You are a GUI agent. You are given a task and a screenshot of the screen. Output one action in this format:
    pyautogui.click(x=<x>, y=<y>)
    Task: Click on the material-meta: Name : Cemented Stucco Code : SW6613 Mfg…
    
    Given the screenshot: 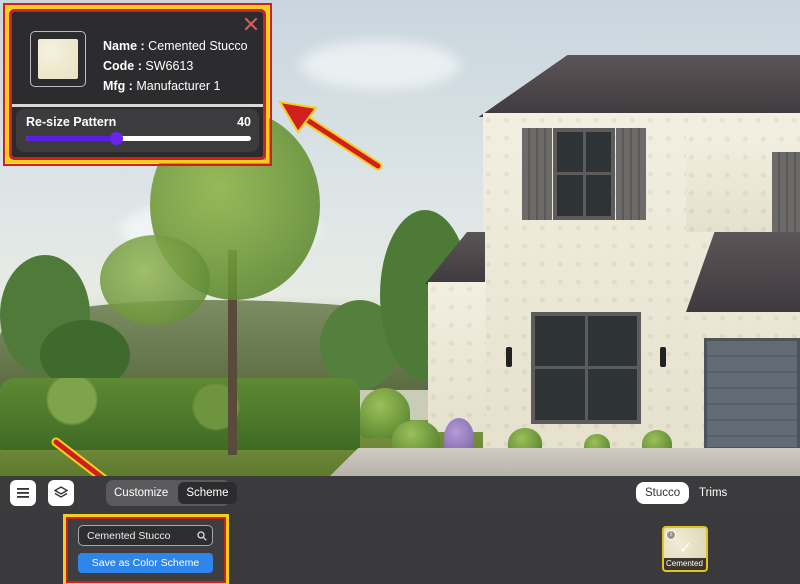 What is the action you would take?
    pyautogui.click(x=175, y=66)
    